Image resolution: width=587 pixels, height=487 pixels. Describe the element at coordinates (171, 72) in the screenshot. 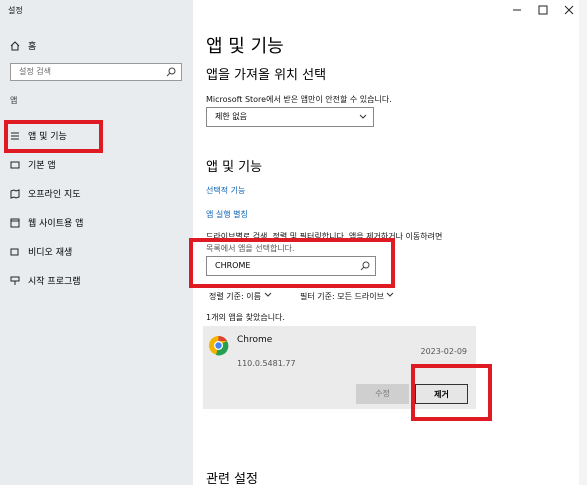

I see `search-icon` at that location.